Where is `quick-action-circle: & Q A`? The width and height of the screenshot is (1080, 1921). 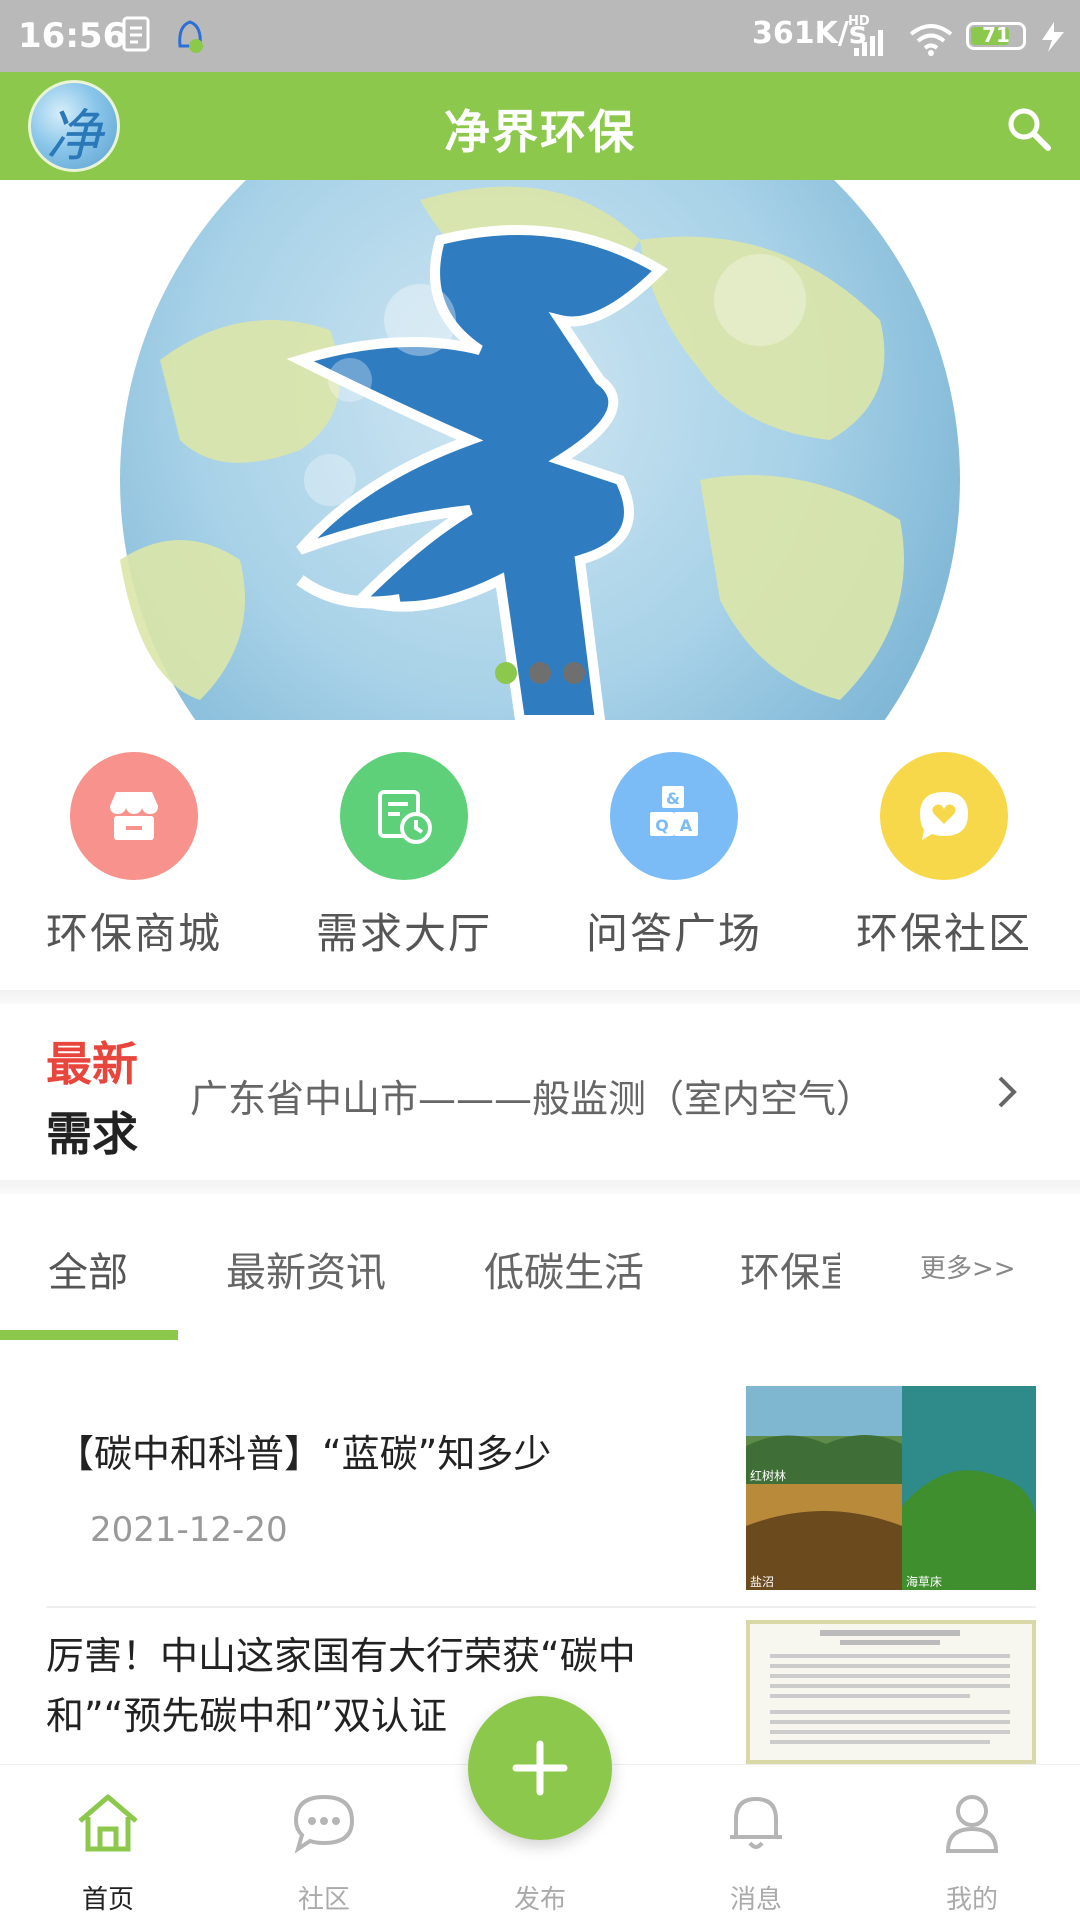
quick-action-circle: & Q A is located at coordinates (674, 816).